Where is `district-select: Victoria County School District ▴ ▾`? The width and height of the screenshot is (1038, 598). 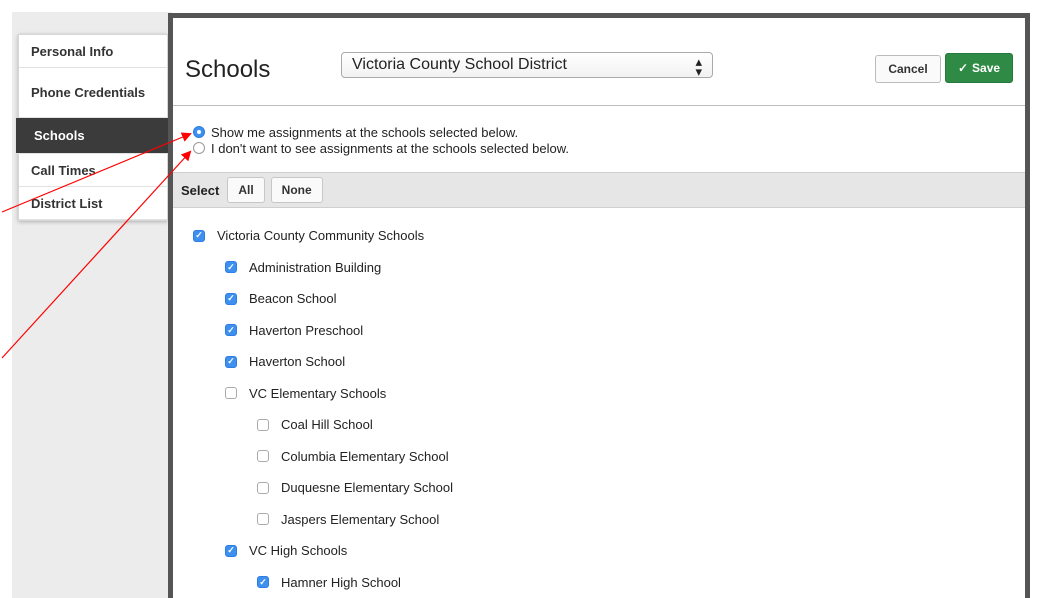 district-select: Victoria County School District ▴ ▾ is located at coordinates (527, 65).